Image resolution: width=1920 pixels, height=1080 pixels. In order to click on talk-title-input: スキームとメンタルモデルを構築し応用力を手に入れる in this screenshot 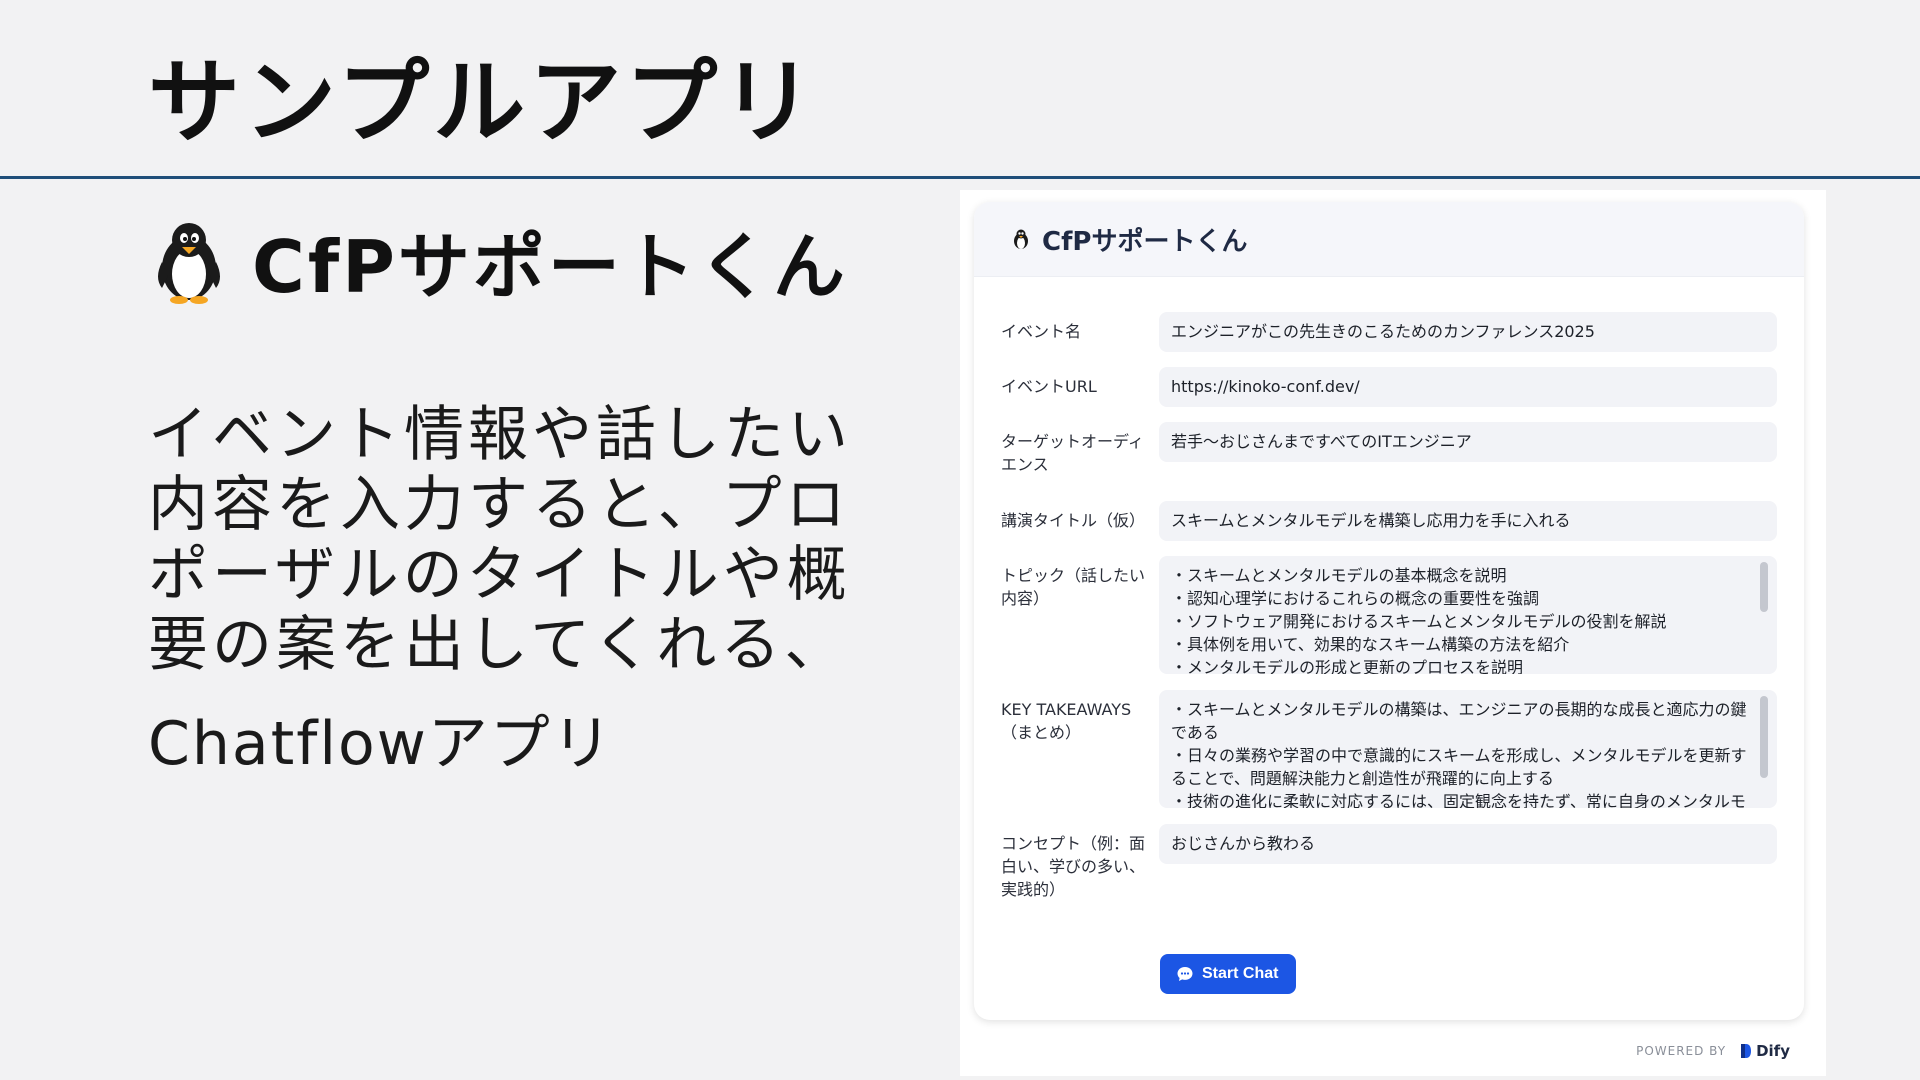, I will do `click(1468, 521)`.